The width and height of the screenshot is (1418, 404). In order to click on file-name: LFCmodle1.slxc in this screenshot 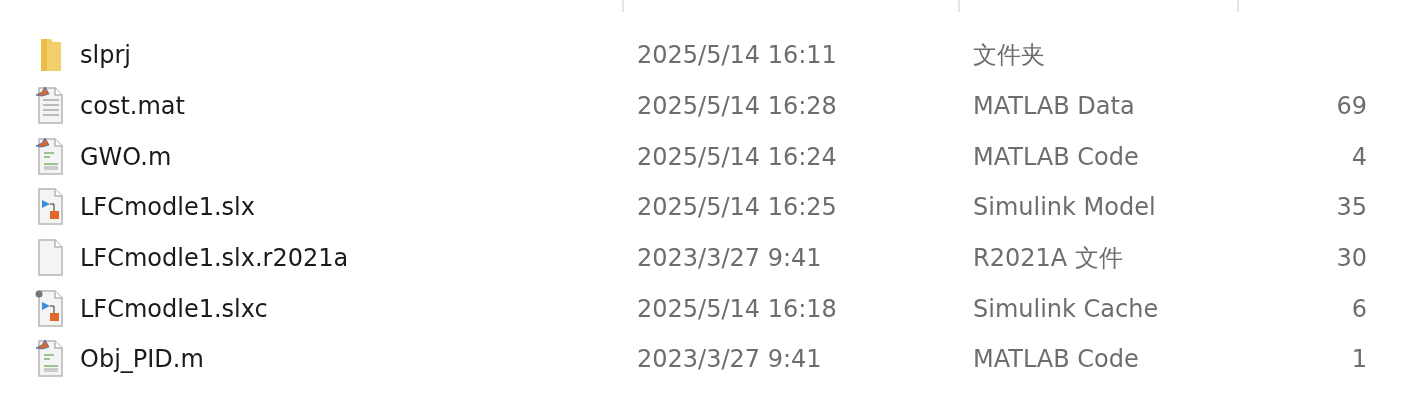, I will do `click(174, 308)`.